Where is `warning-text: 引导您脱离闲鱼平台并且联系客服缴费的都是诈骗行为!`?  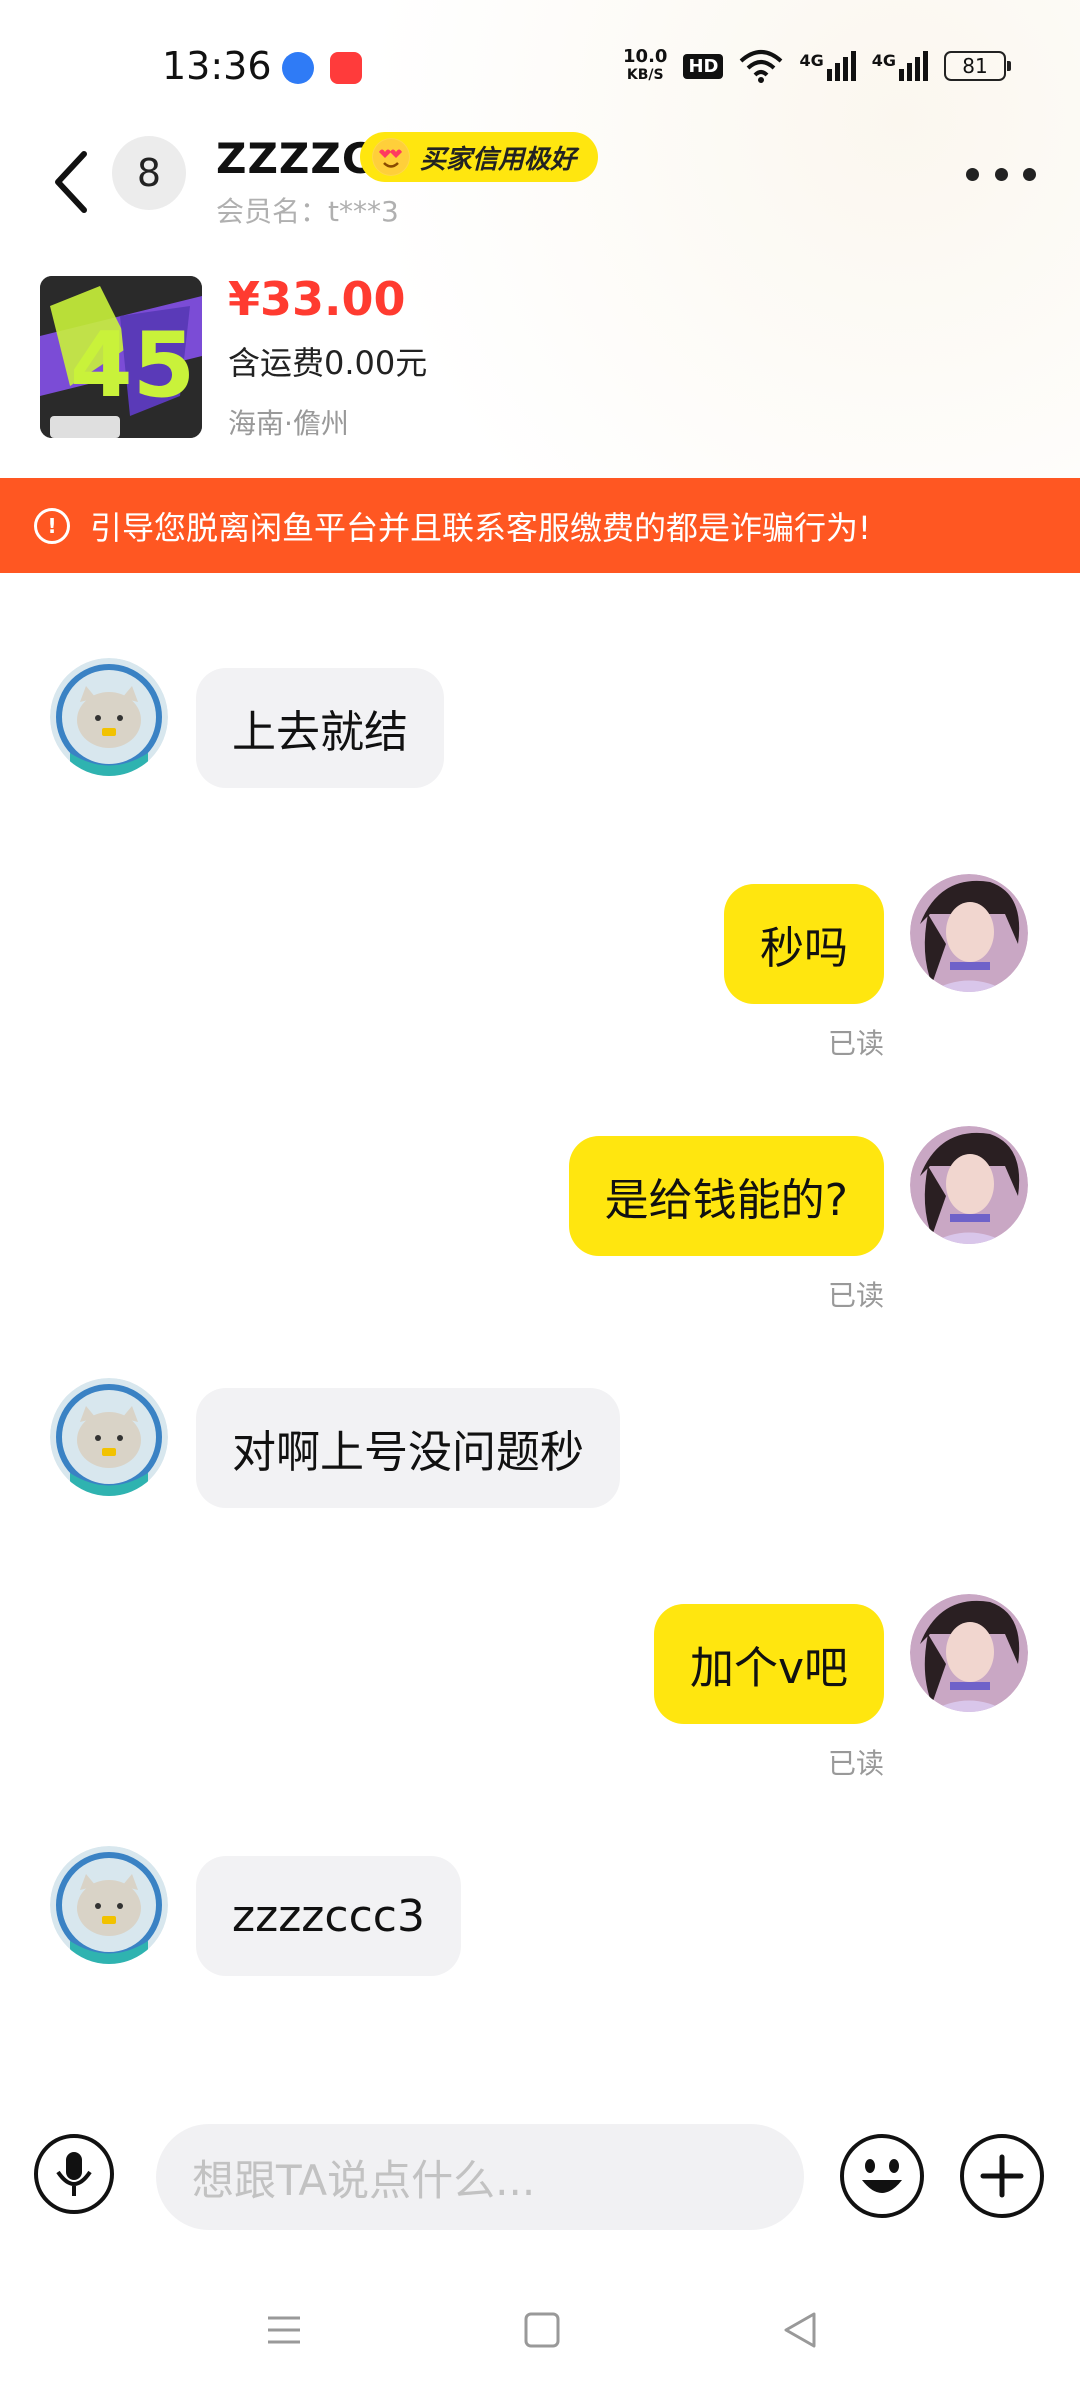
warning-text: 引导您脱离闲鱼平台并且联系客服缴费的都是诈骗行为! is located at coordinates (480, 527).